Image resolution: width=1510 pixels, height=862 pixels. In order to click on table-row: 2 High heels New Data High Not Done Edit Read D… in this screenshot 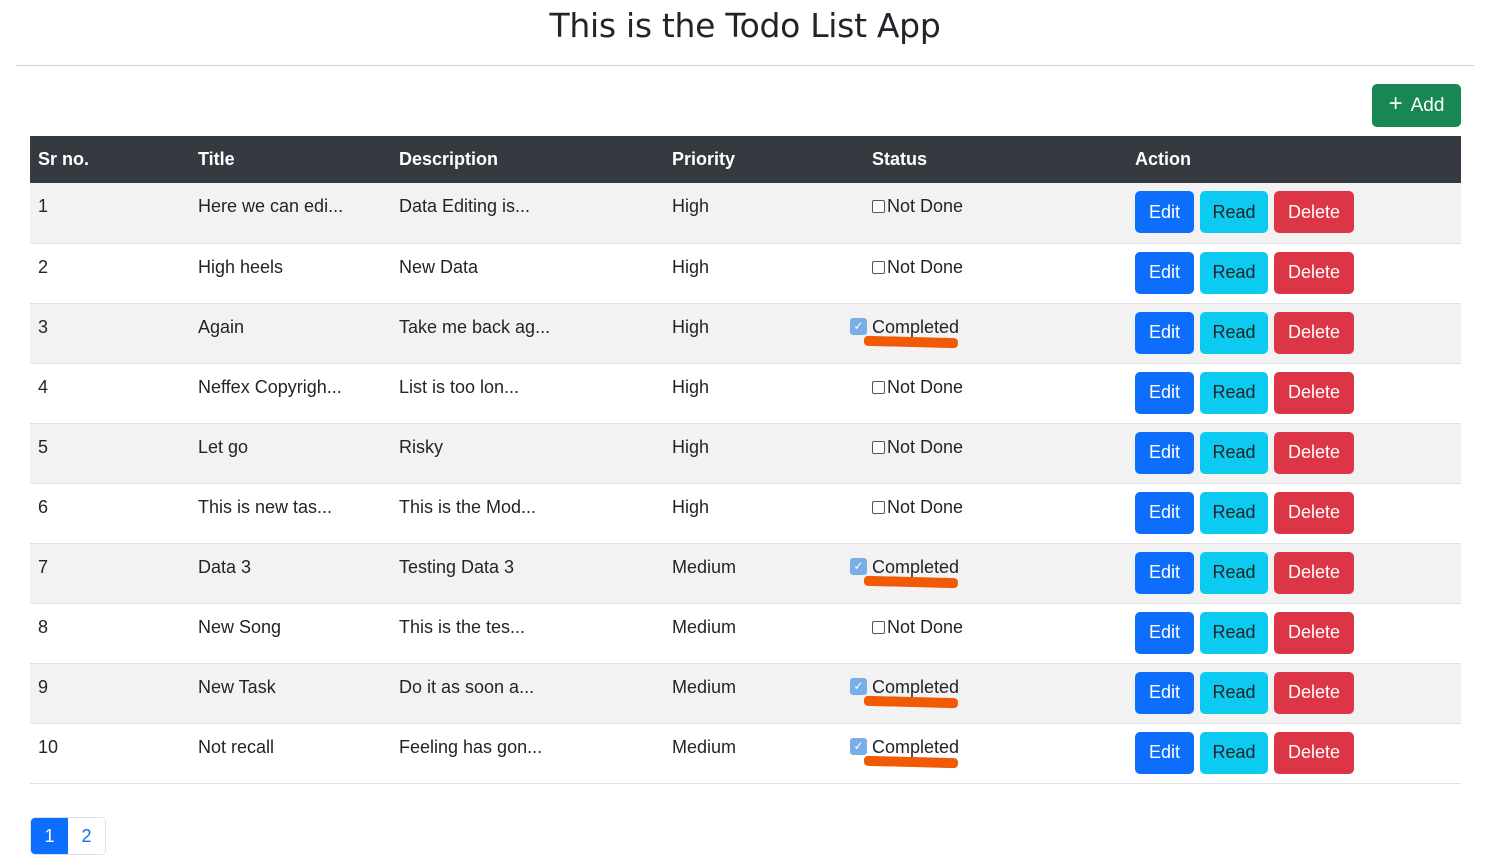, I will do `click(745, 273)`.